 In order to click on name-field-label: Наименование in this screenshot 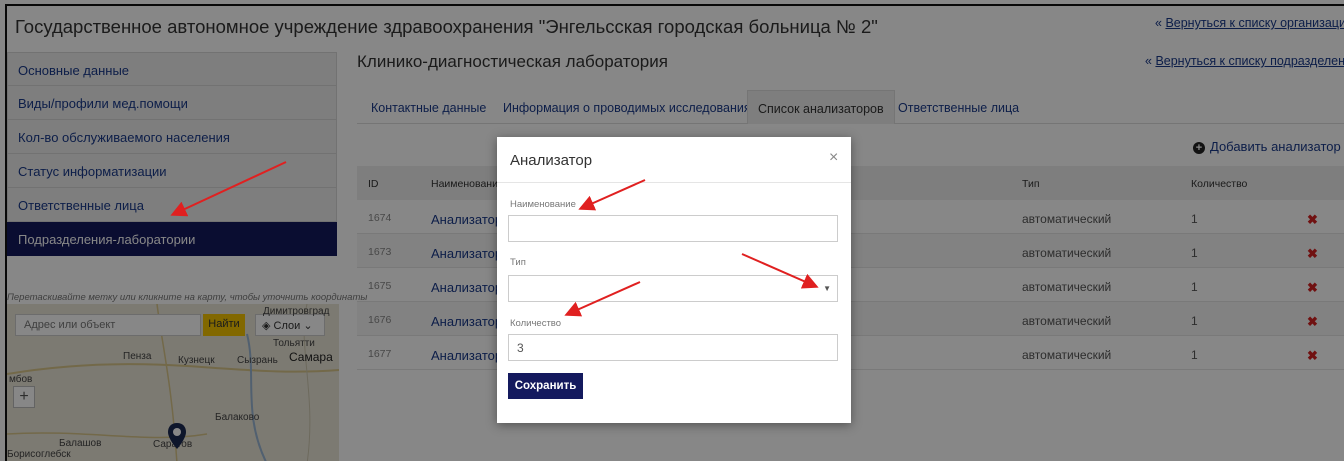, I will do `click(543, 204)`.